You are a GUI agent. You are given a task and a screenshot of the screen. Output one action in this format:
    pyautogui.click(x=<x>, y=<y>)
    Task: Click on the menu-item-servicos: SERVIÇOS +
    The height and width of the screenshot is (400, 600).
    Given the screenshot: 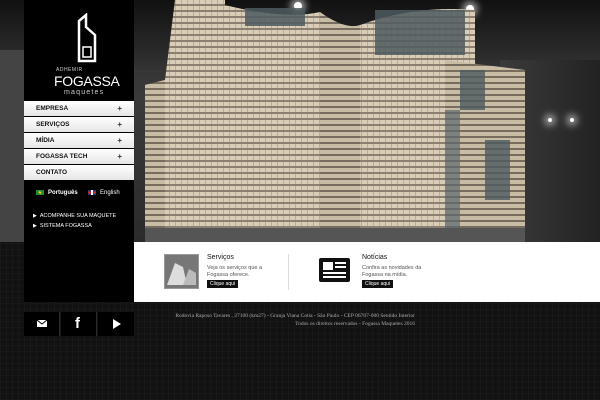 What is the action you would take?
    pyautogui.click(x=79, y=124)
    